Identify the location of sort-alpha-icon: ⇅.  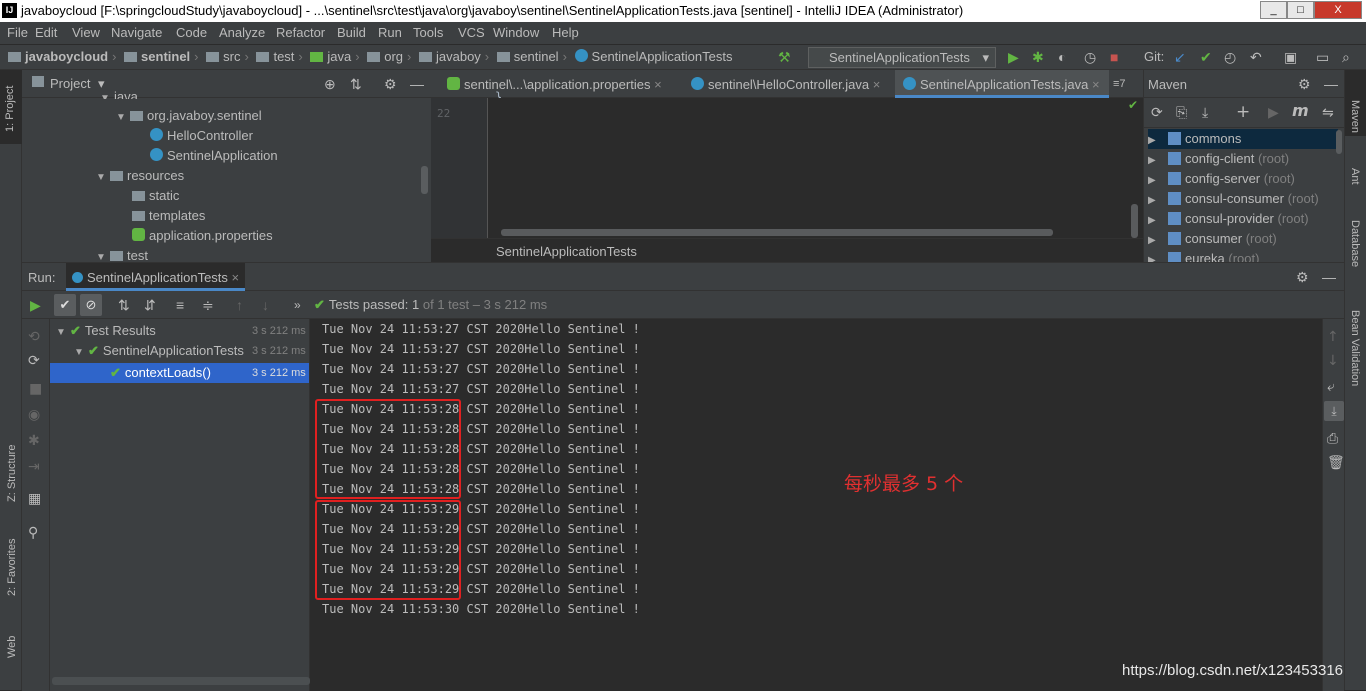
(124, 305).